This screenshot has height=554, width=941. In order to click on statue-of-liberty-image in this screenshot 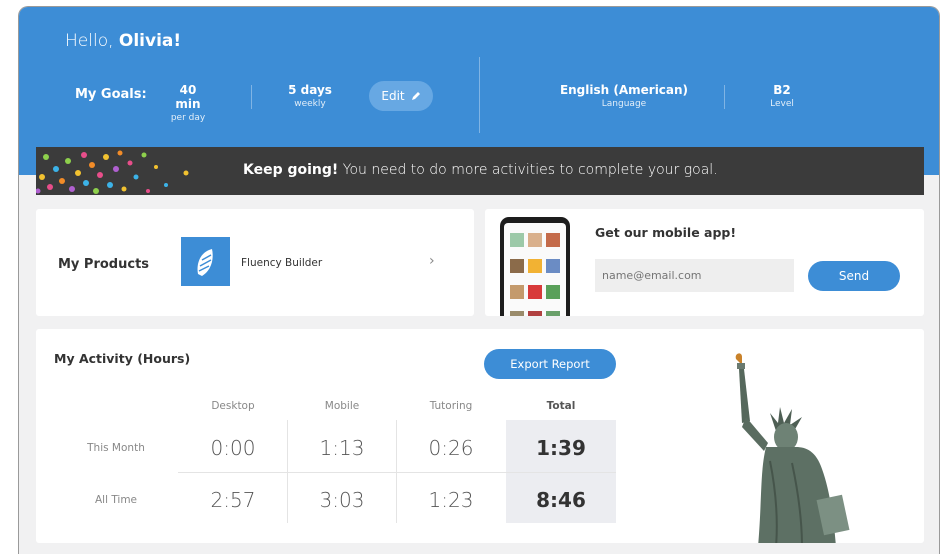, I will do `click(792, 448)`.